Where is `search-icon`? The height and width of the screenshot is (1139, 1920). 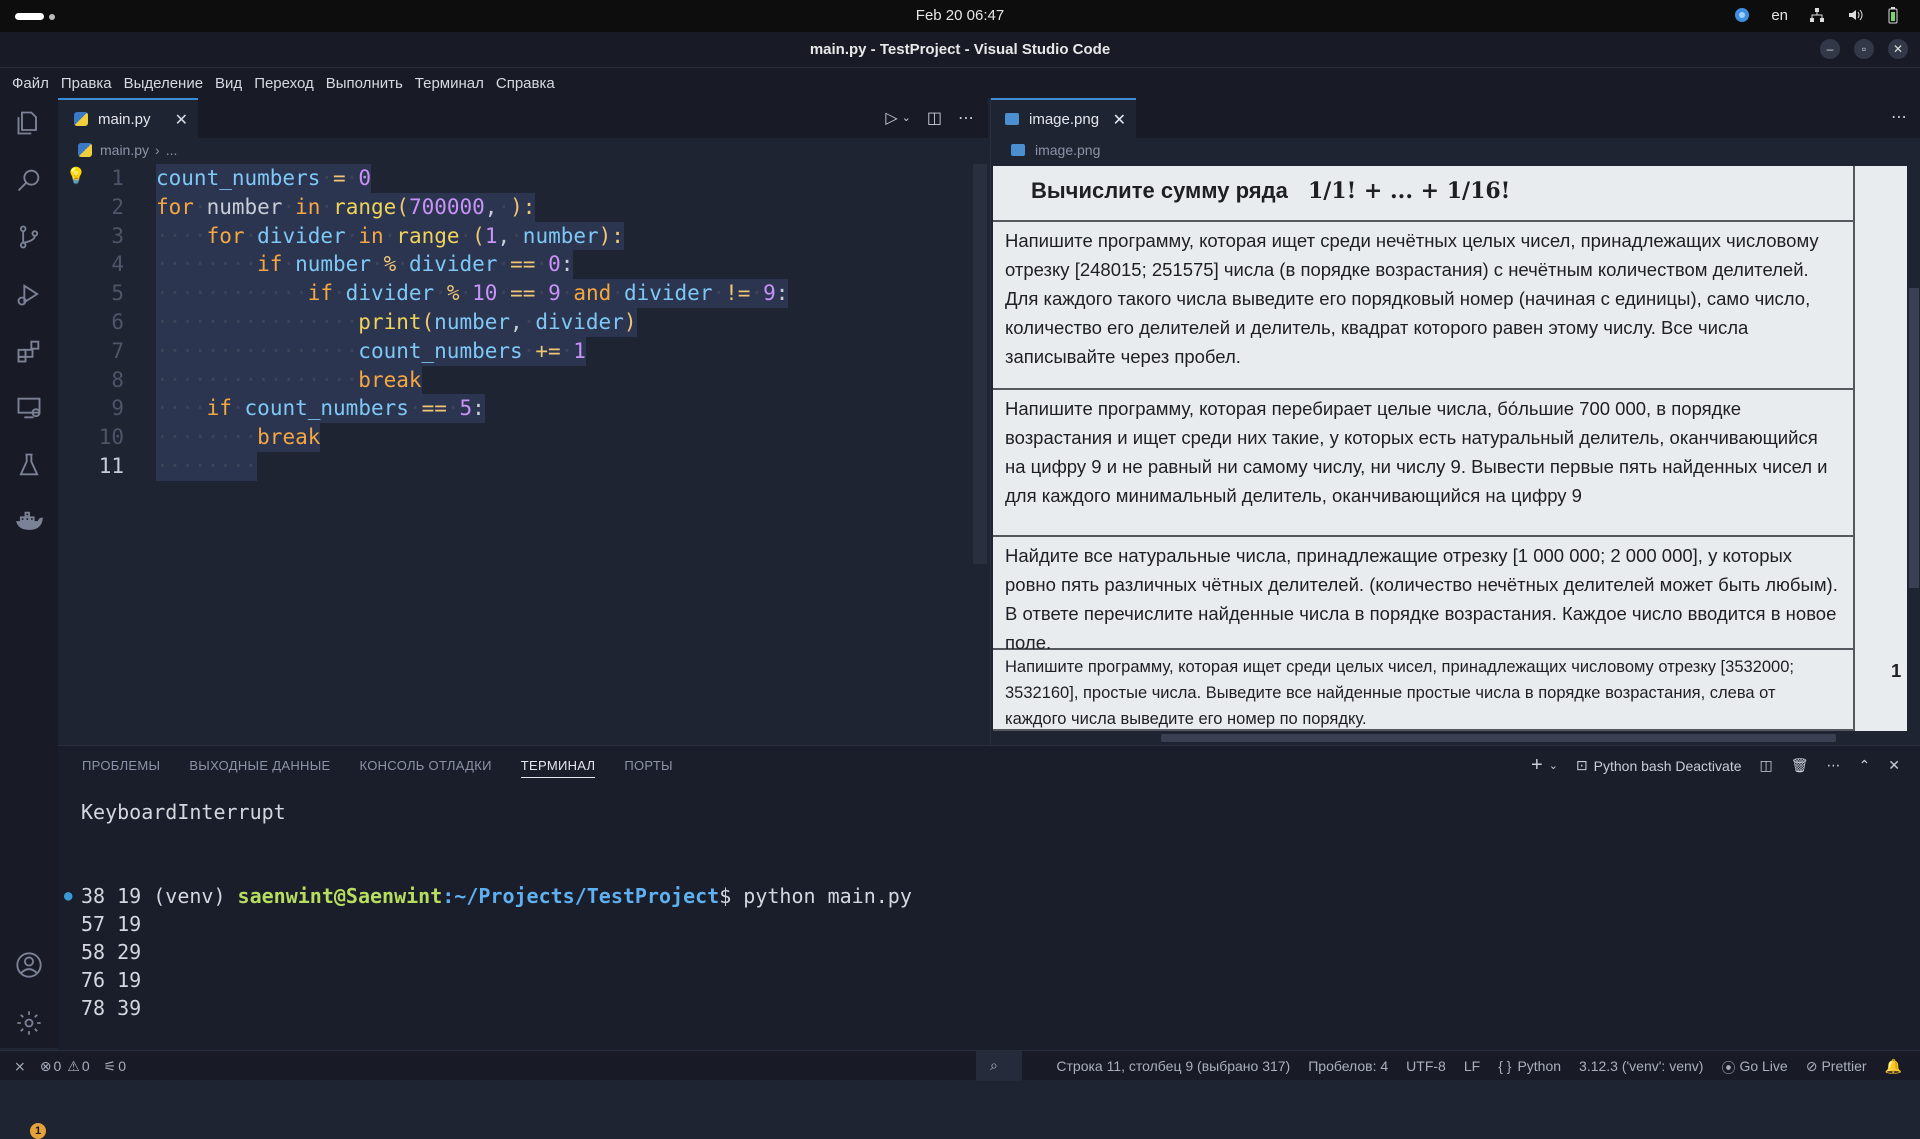 search-icon is located at coordinates (29, 180).